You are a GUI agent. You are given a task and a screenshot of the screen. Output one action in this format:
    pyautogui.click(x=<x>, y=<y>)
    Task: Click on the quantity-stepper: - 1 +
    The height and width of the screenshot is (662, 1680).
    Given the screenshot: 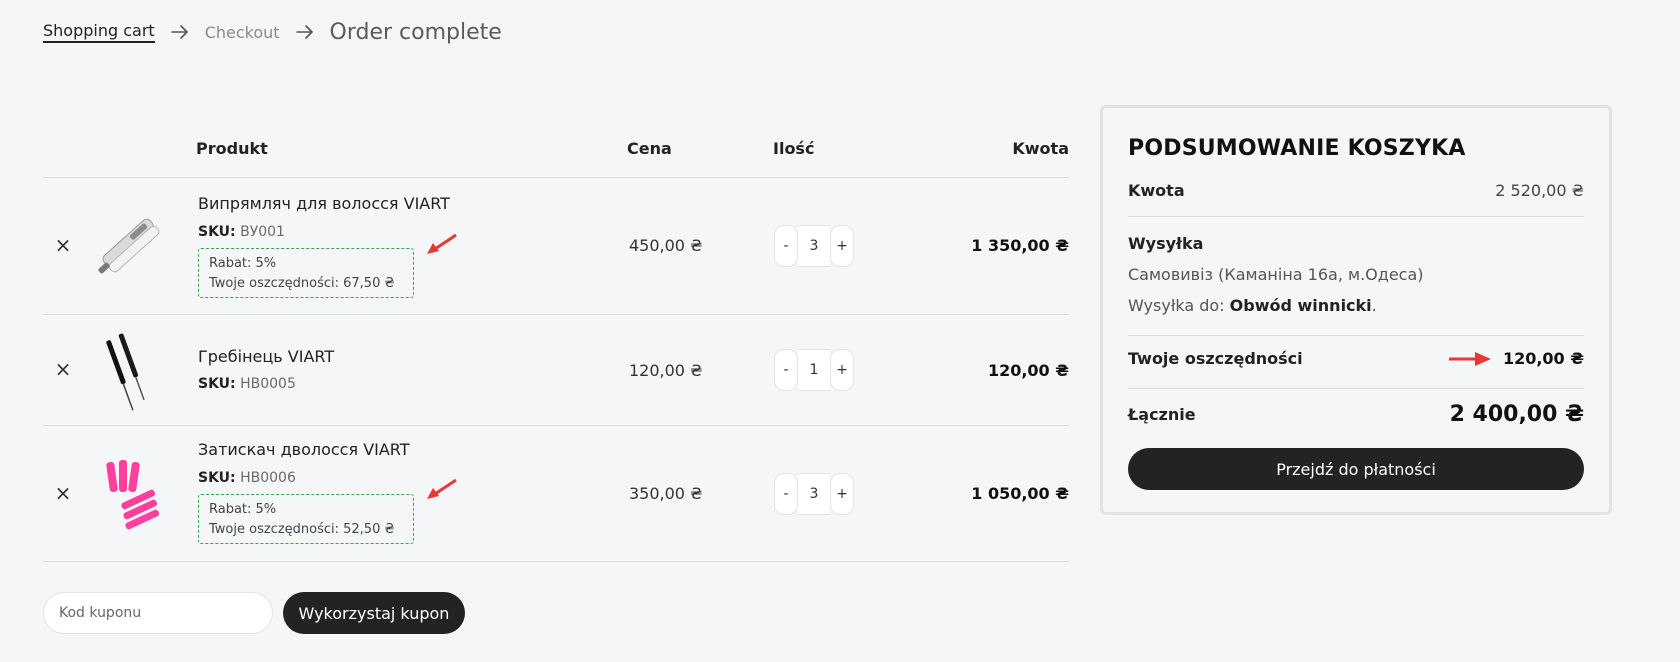 What is the action you would take?
    pyautogui.click(x=814, y=370)
    